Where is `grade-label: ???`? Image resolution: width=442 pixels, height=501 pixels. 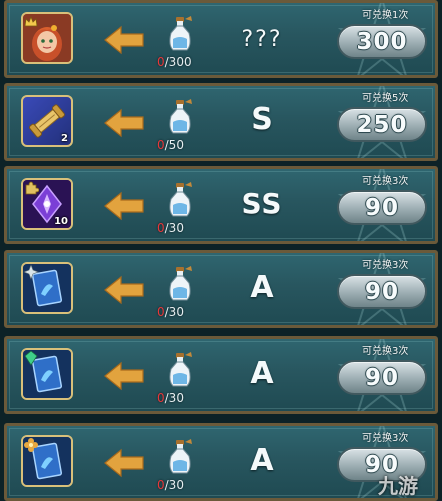
grade-label: ??? is located at coordinates (262, 39).